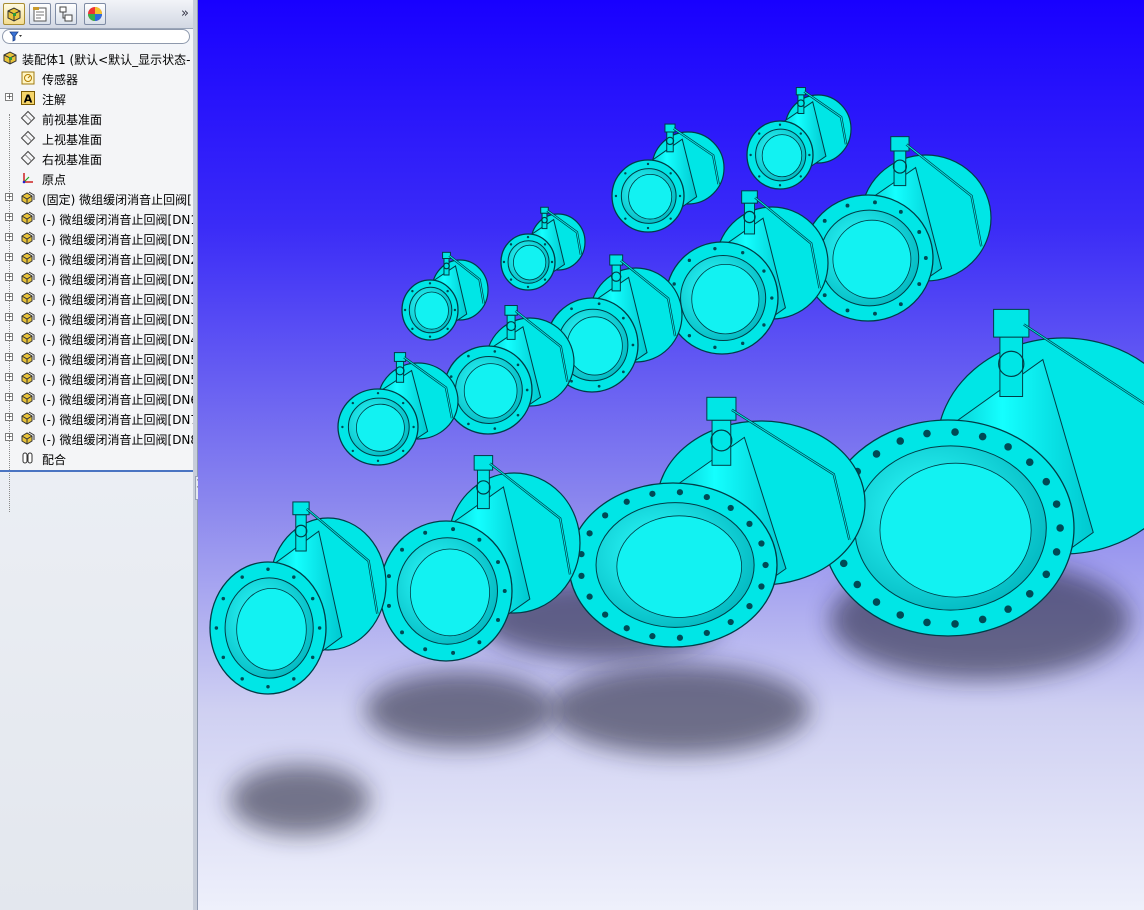  What do you see at coordinates (96, 78) in the screenshot?
I see `tree-item: 传感器` at bounding box center [96, 78].